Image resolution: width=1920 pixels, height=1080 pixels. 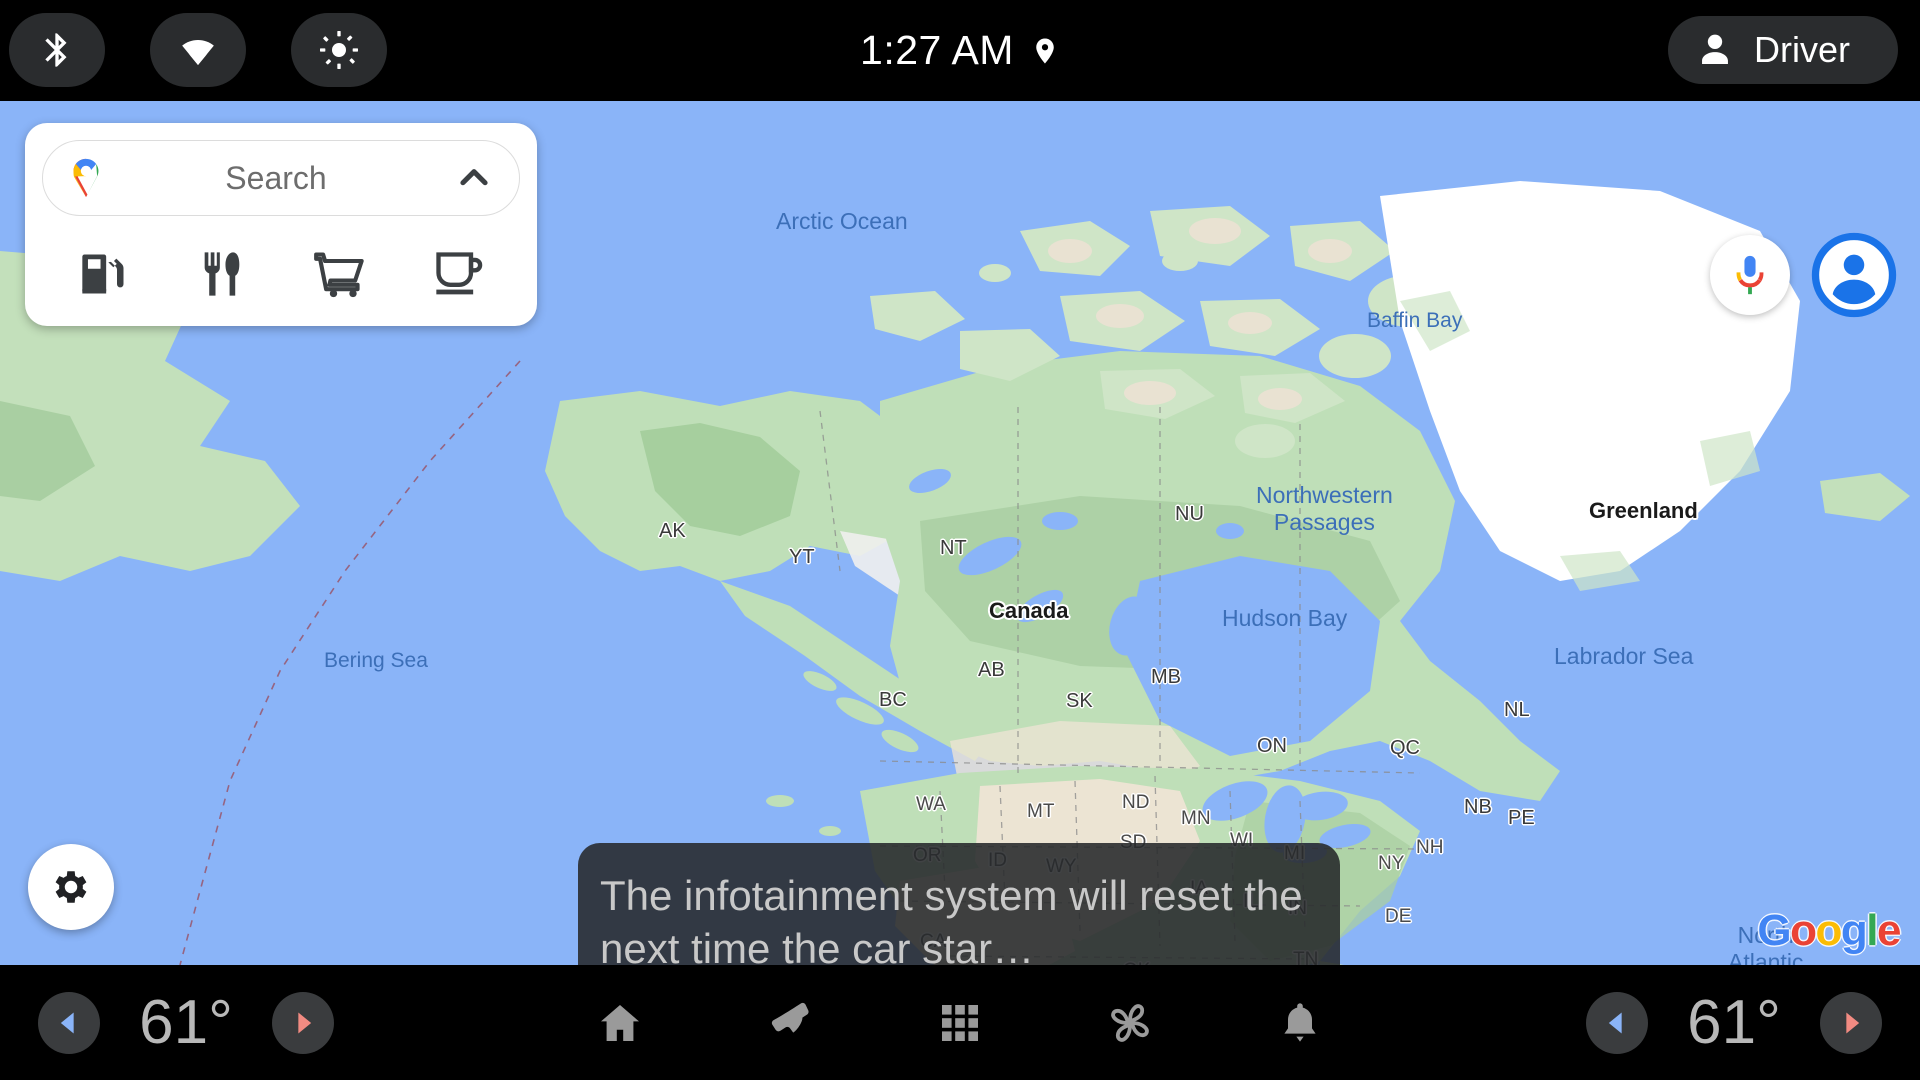 I want to click on chevron-up-icon, so click(x=479, y=178).